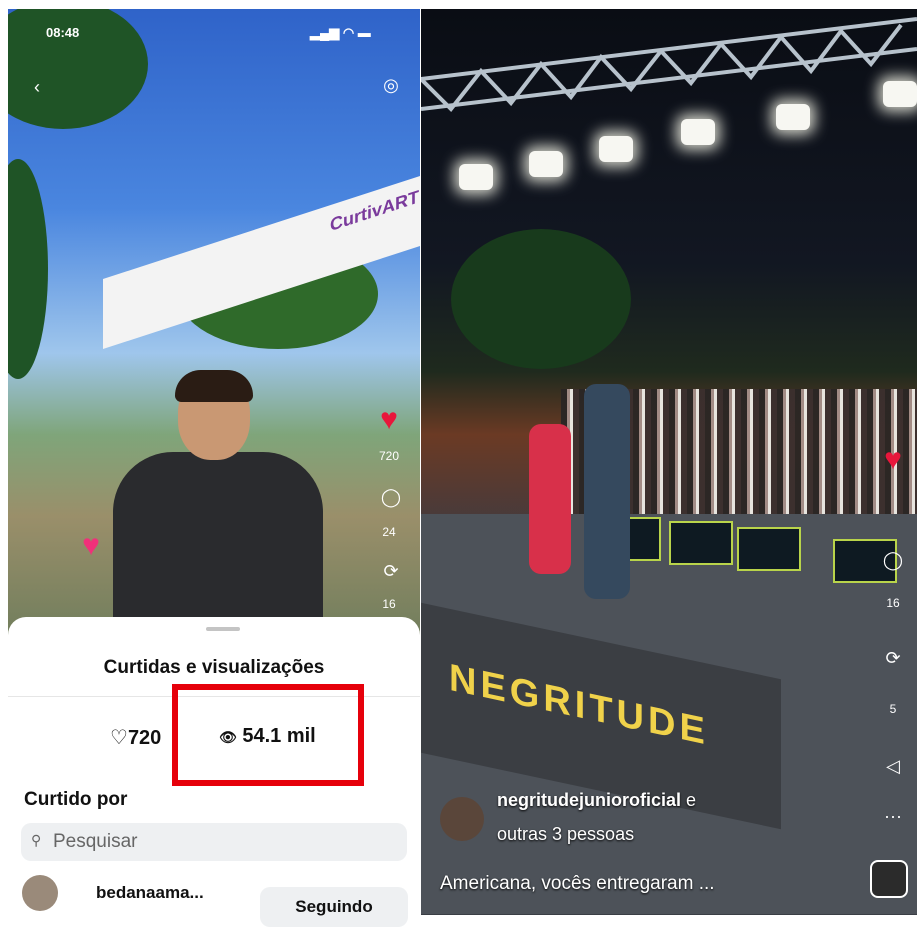 The image size is (917, 927). What do you see at coordinates (91, 545) in the screenshot?
I see `floating-heart-icon: ♥` at bounding box center [91, 545].